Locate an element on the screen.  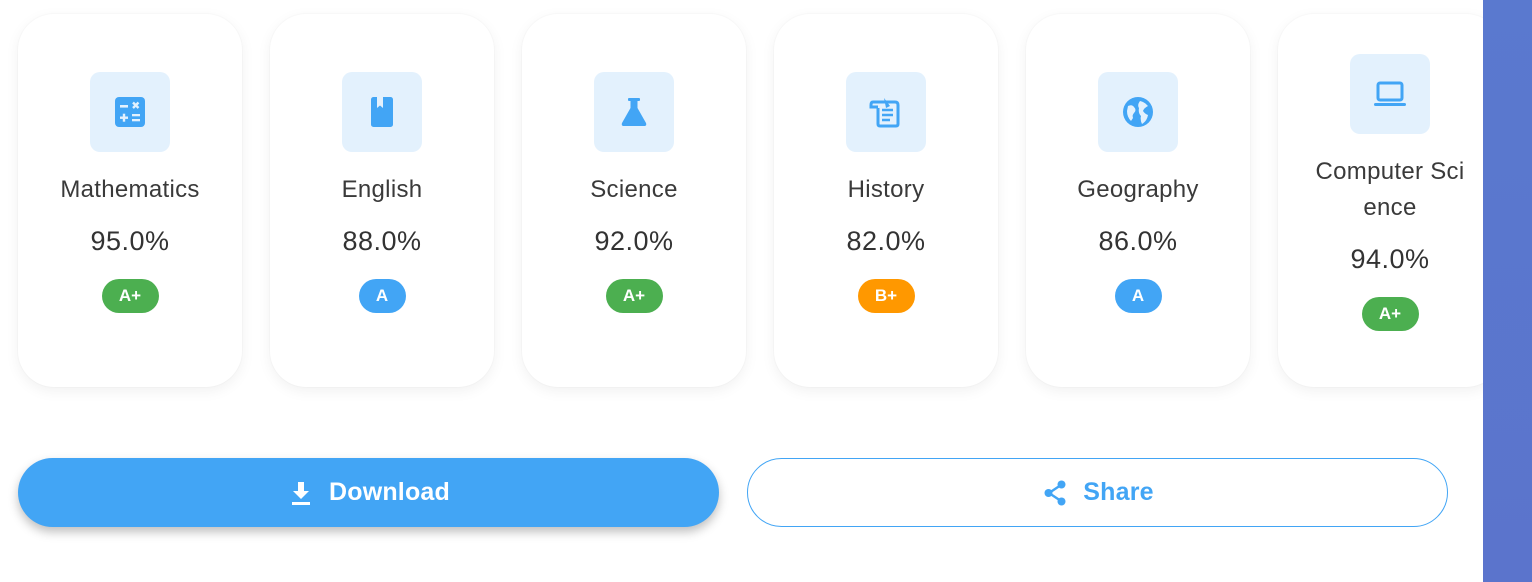
scroll-icon is located at coordinates (886, 112).